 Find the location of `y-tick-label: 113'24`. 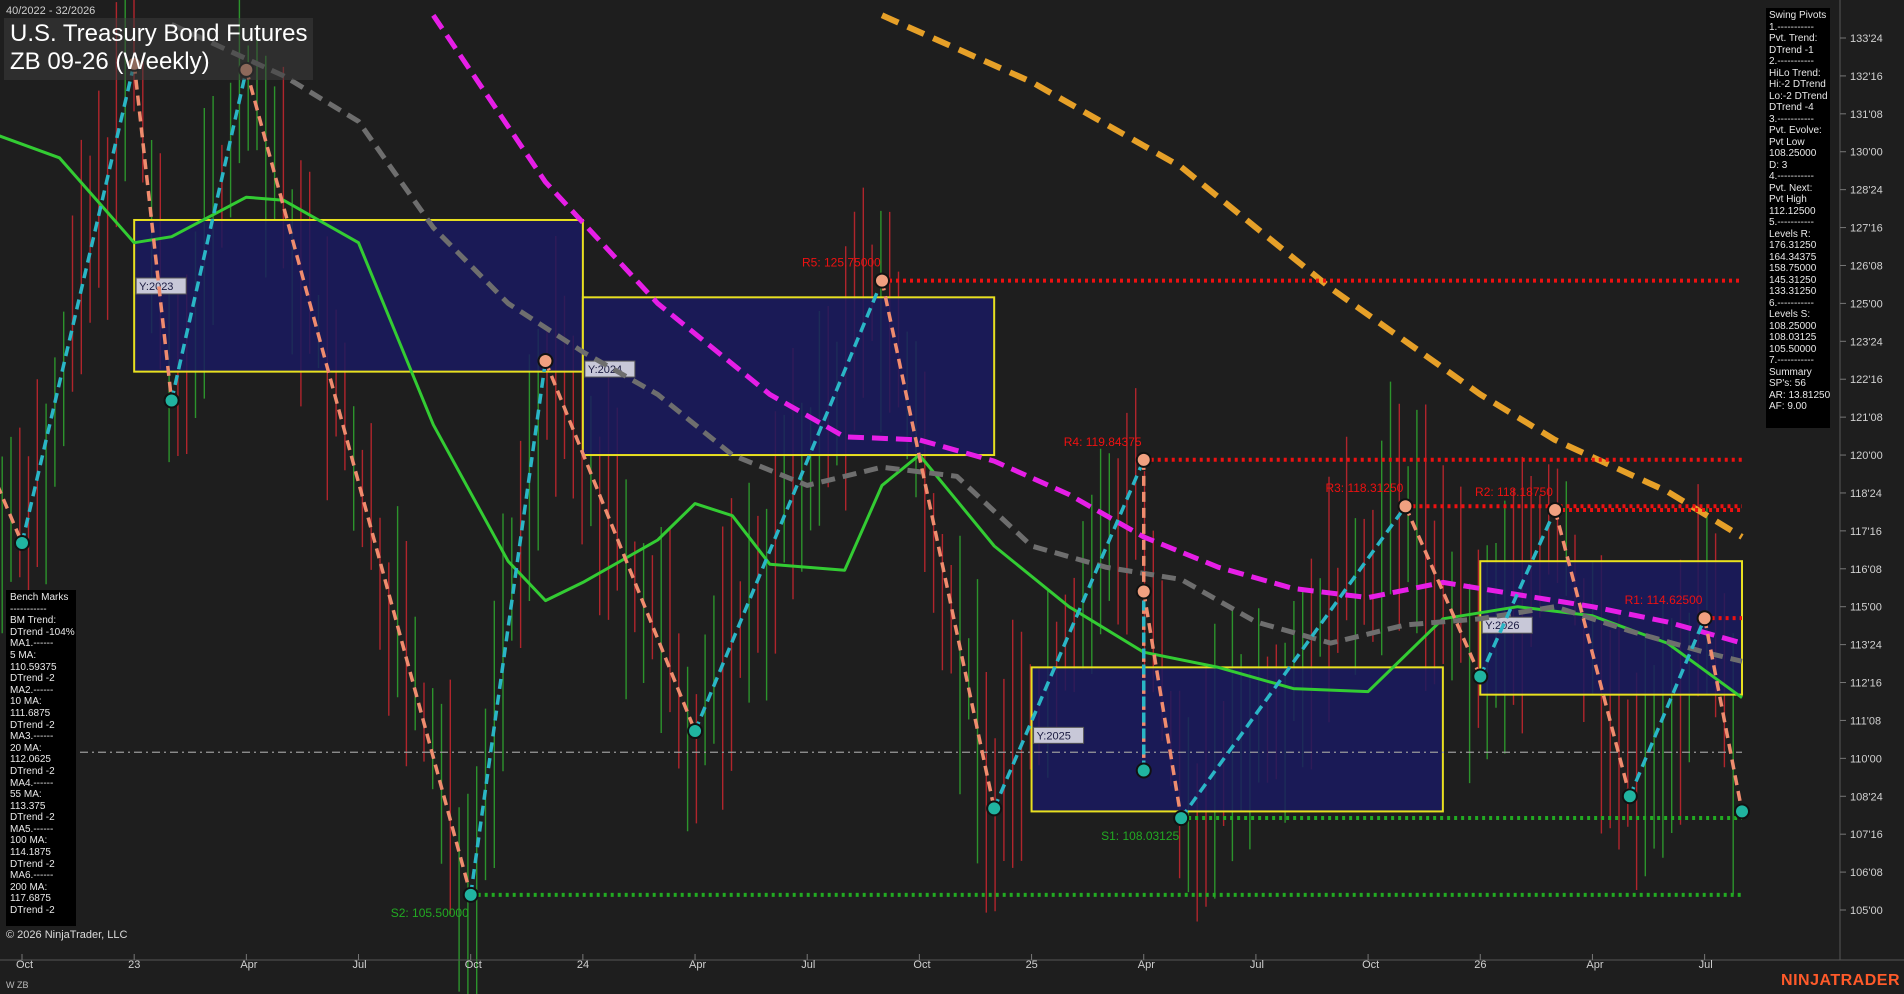

y-tick-label: 113'24 is located at coordinates (1866, 646).